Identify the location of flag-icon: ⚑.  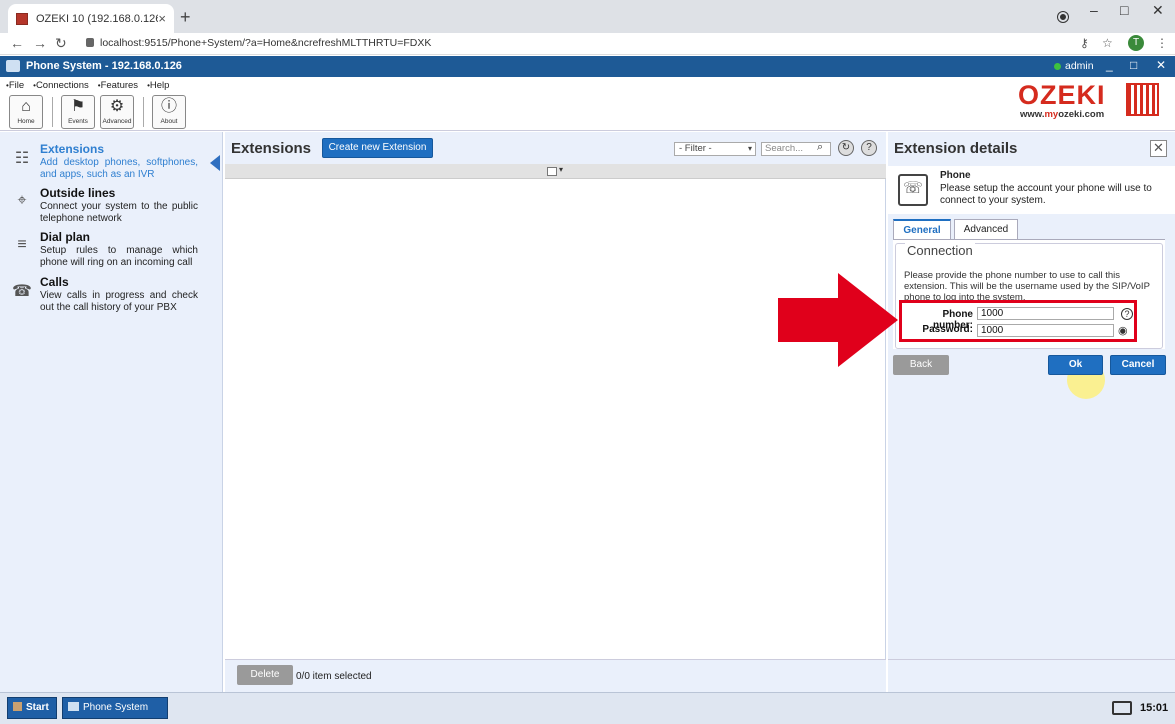
(78, 106).